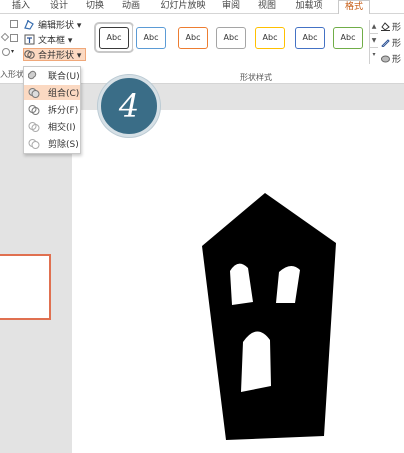  I want to click on shape-effects-button: 形, so click(392, 58).